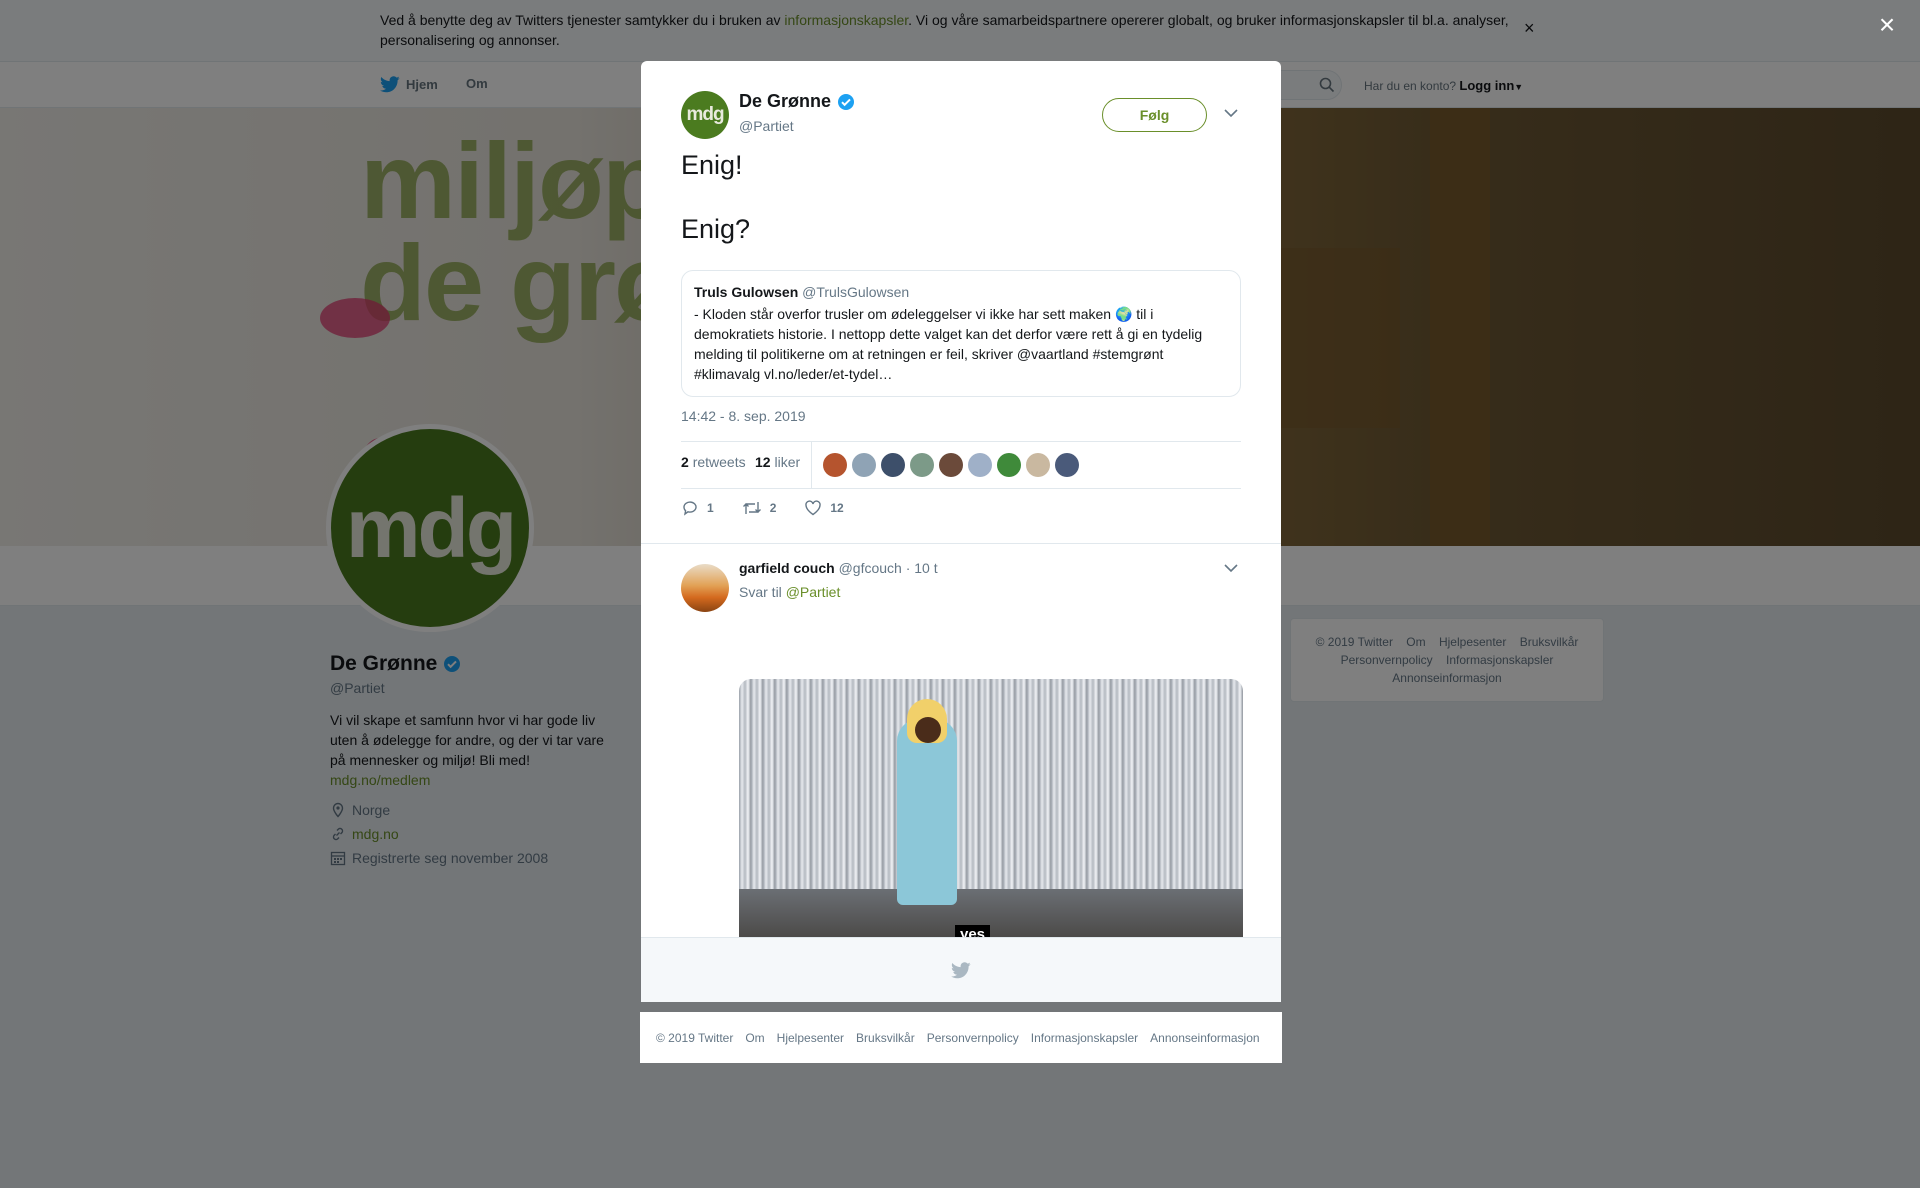  Describe the element at coordinates (716, 229) in the screenshot. I see `tweet-text-line2: Enig?` at that location.